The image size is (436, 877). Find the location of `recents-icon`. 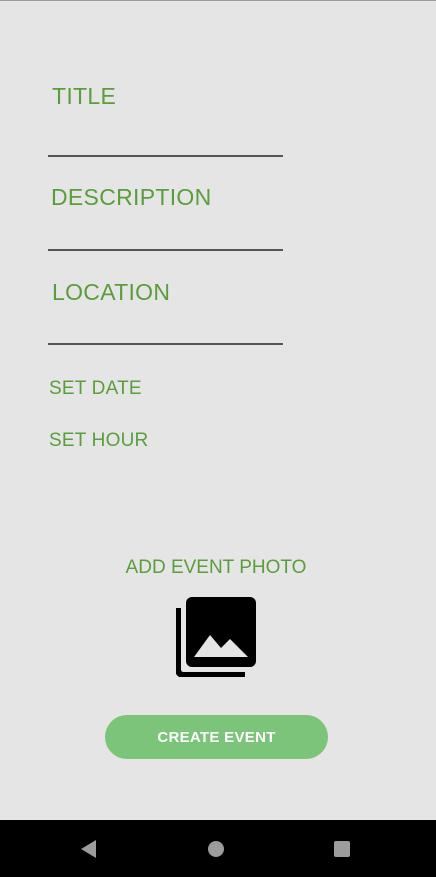

recents-icon is located at coordinates (342, 848).